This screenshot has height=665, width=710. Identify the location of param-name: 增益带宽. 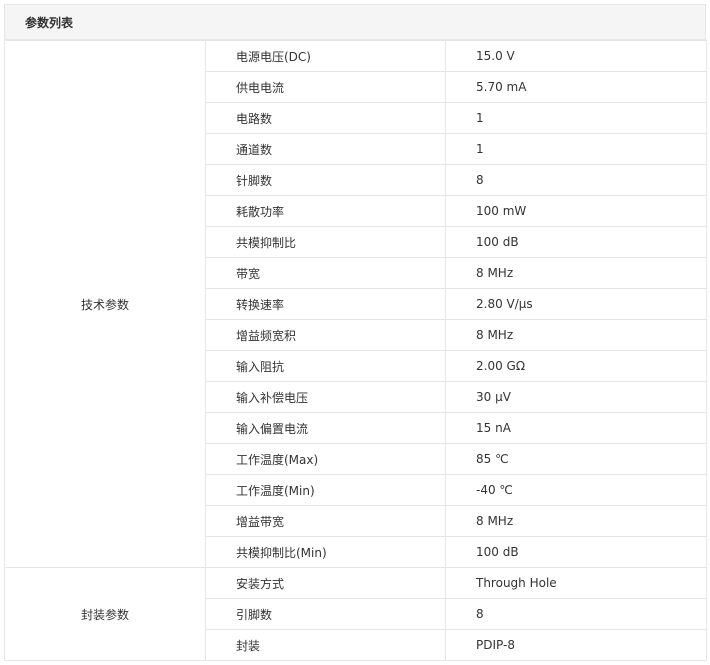
(325, 521).